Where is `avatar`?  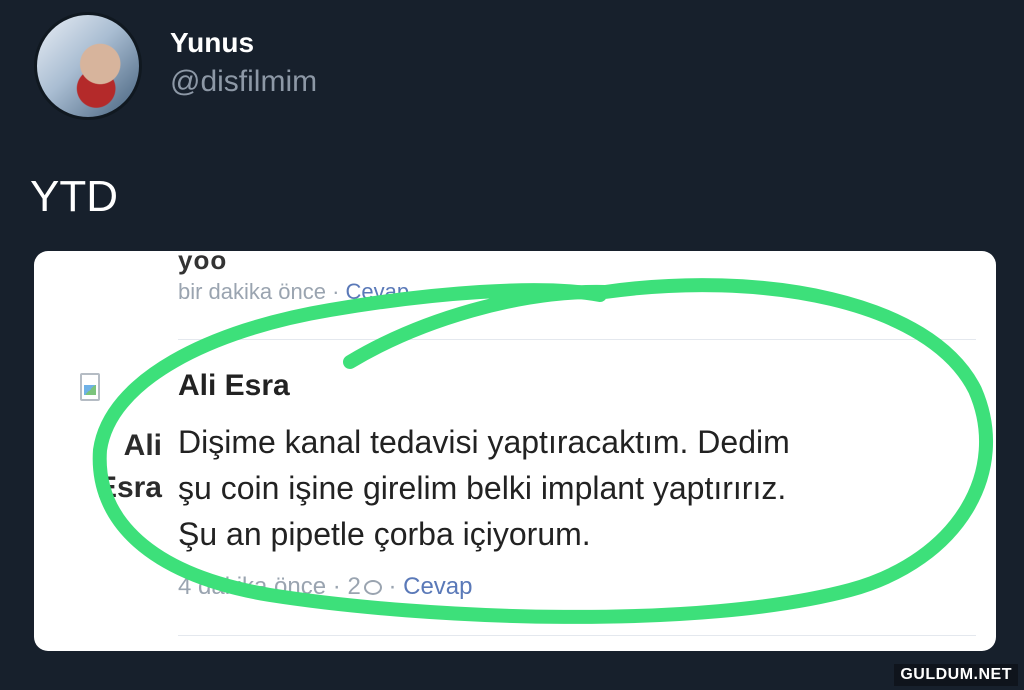
avatar is located at coordinates (88, 66).